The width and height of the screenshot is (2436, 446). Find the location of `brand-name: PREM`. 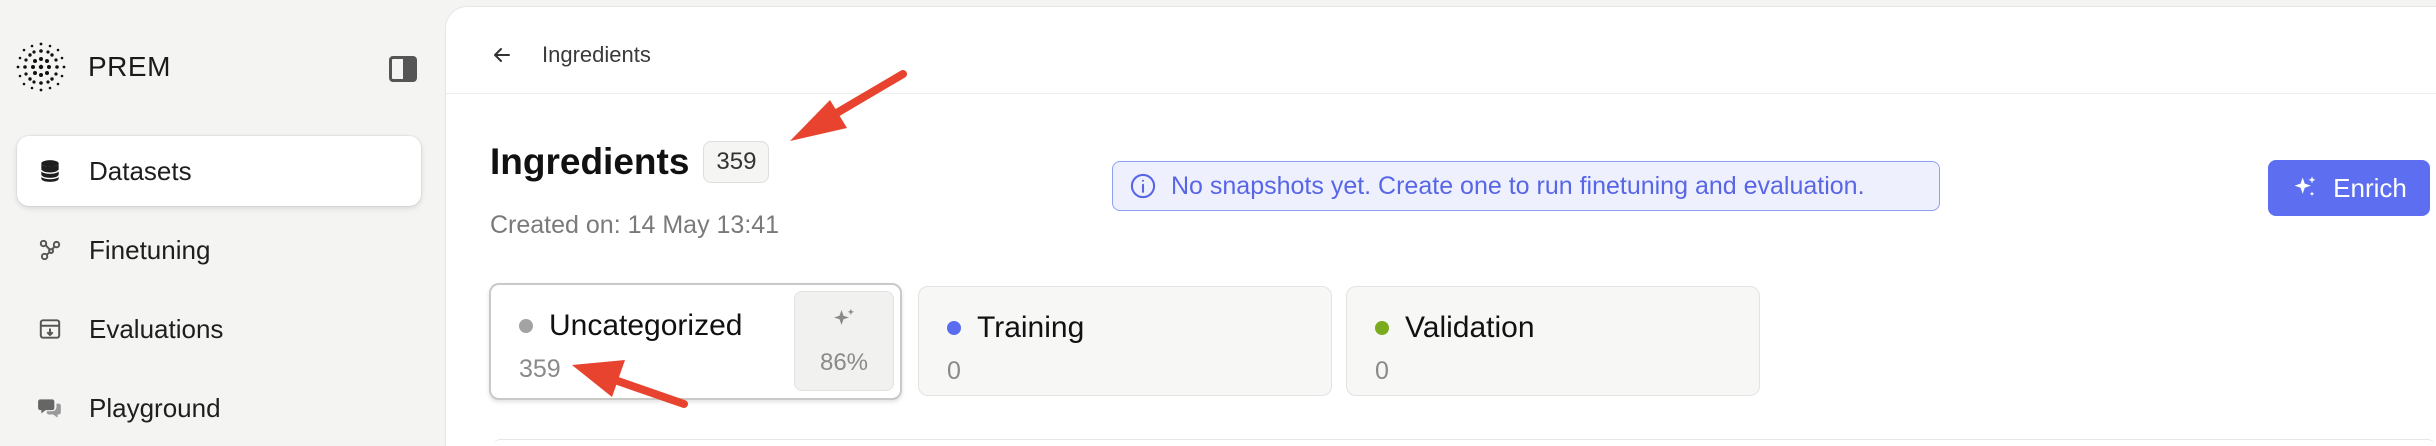

brand-name: PREM is located at coordinates (129, 66).